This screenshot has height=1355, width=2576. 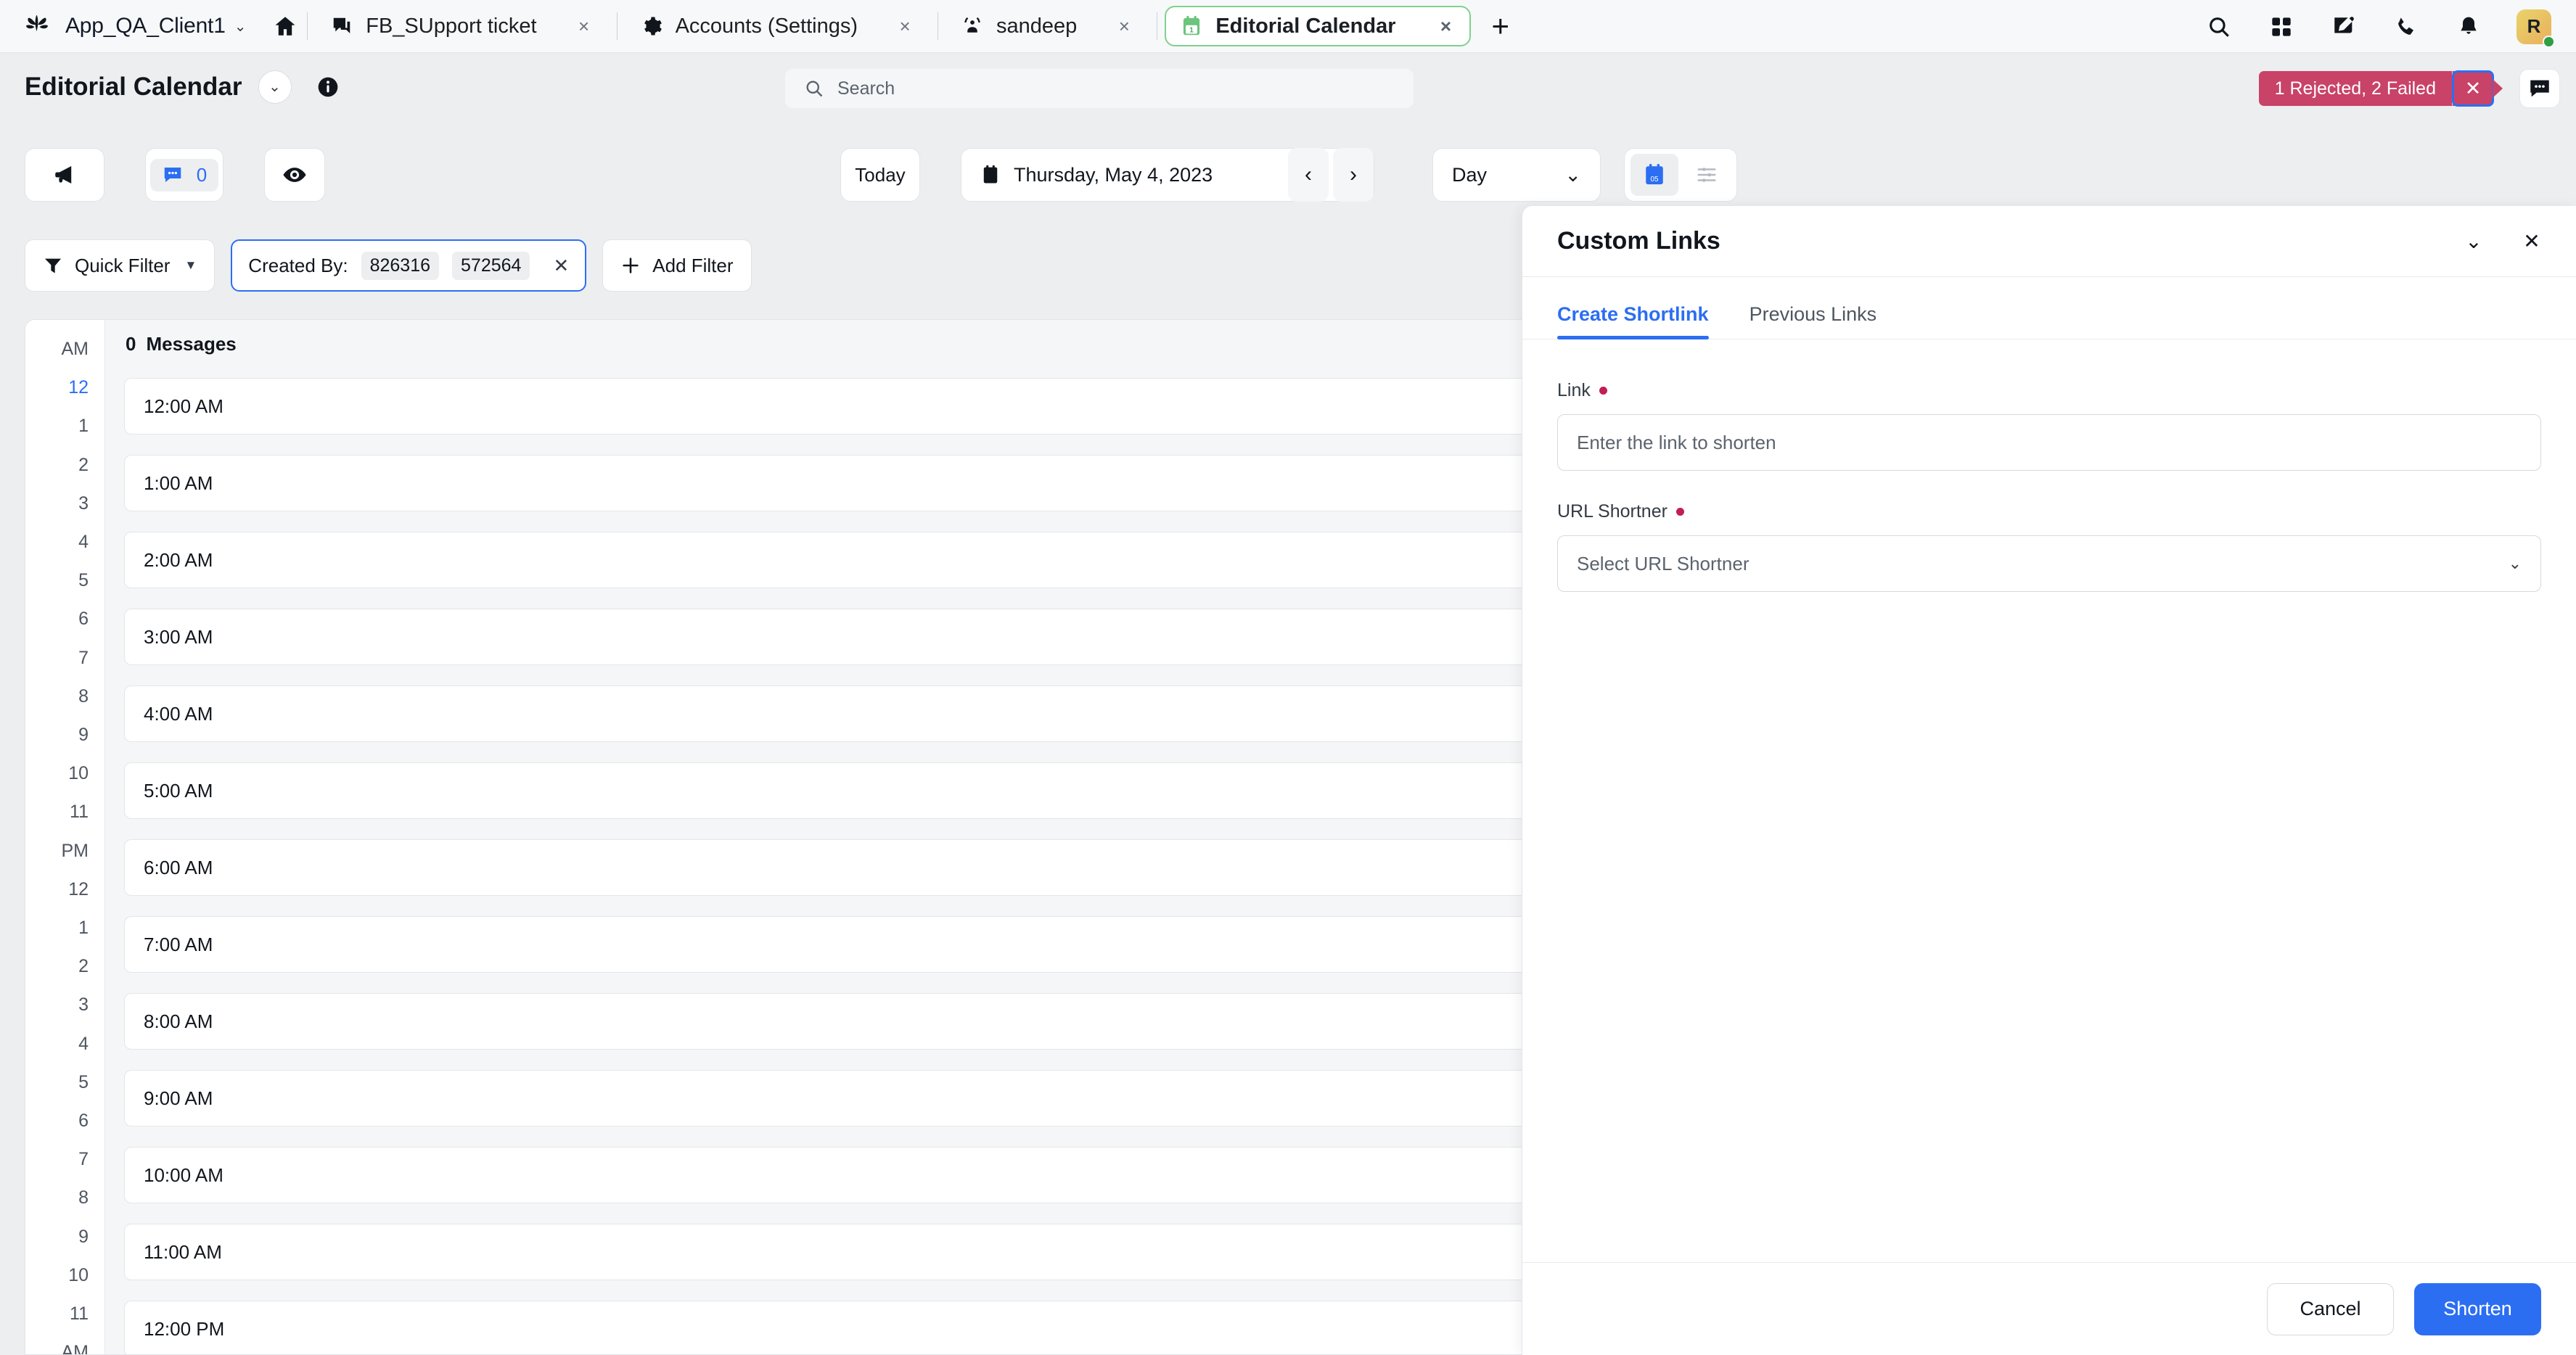 I want to click on hour-tick: 10, so click(x=78, y=1274).